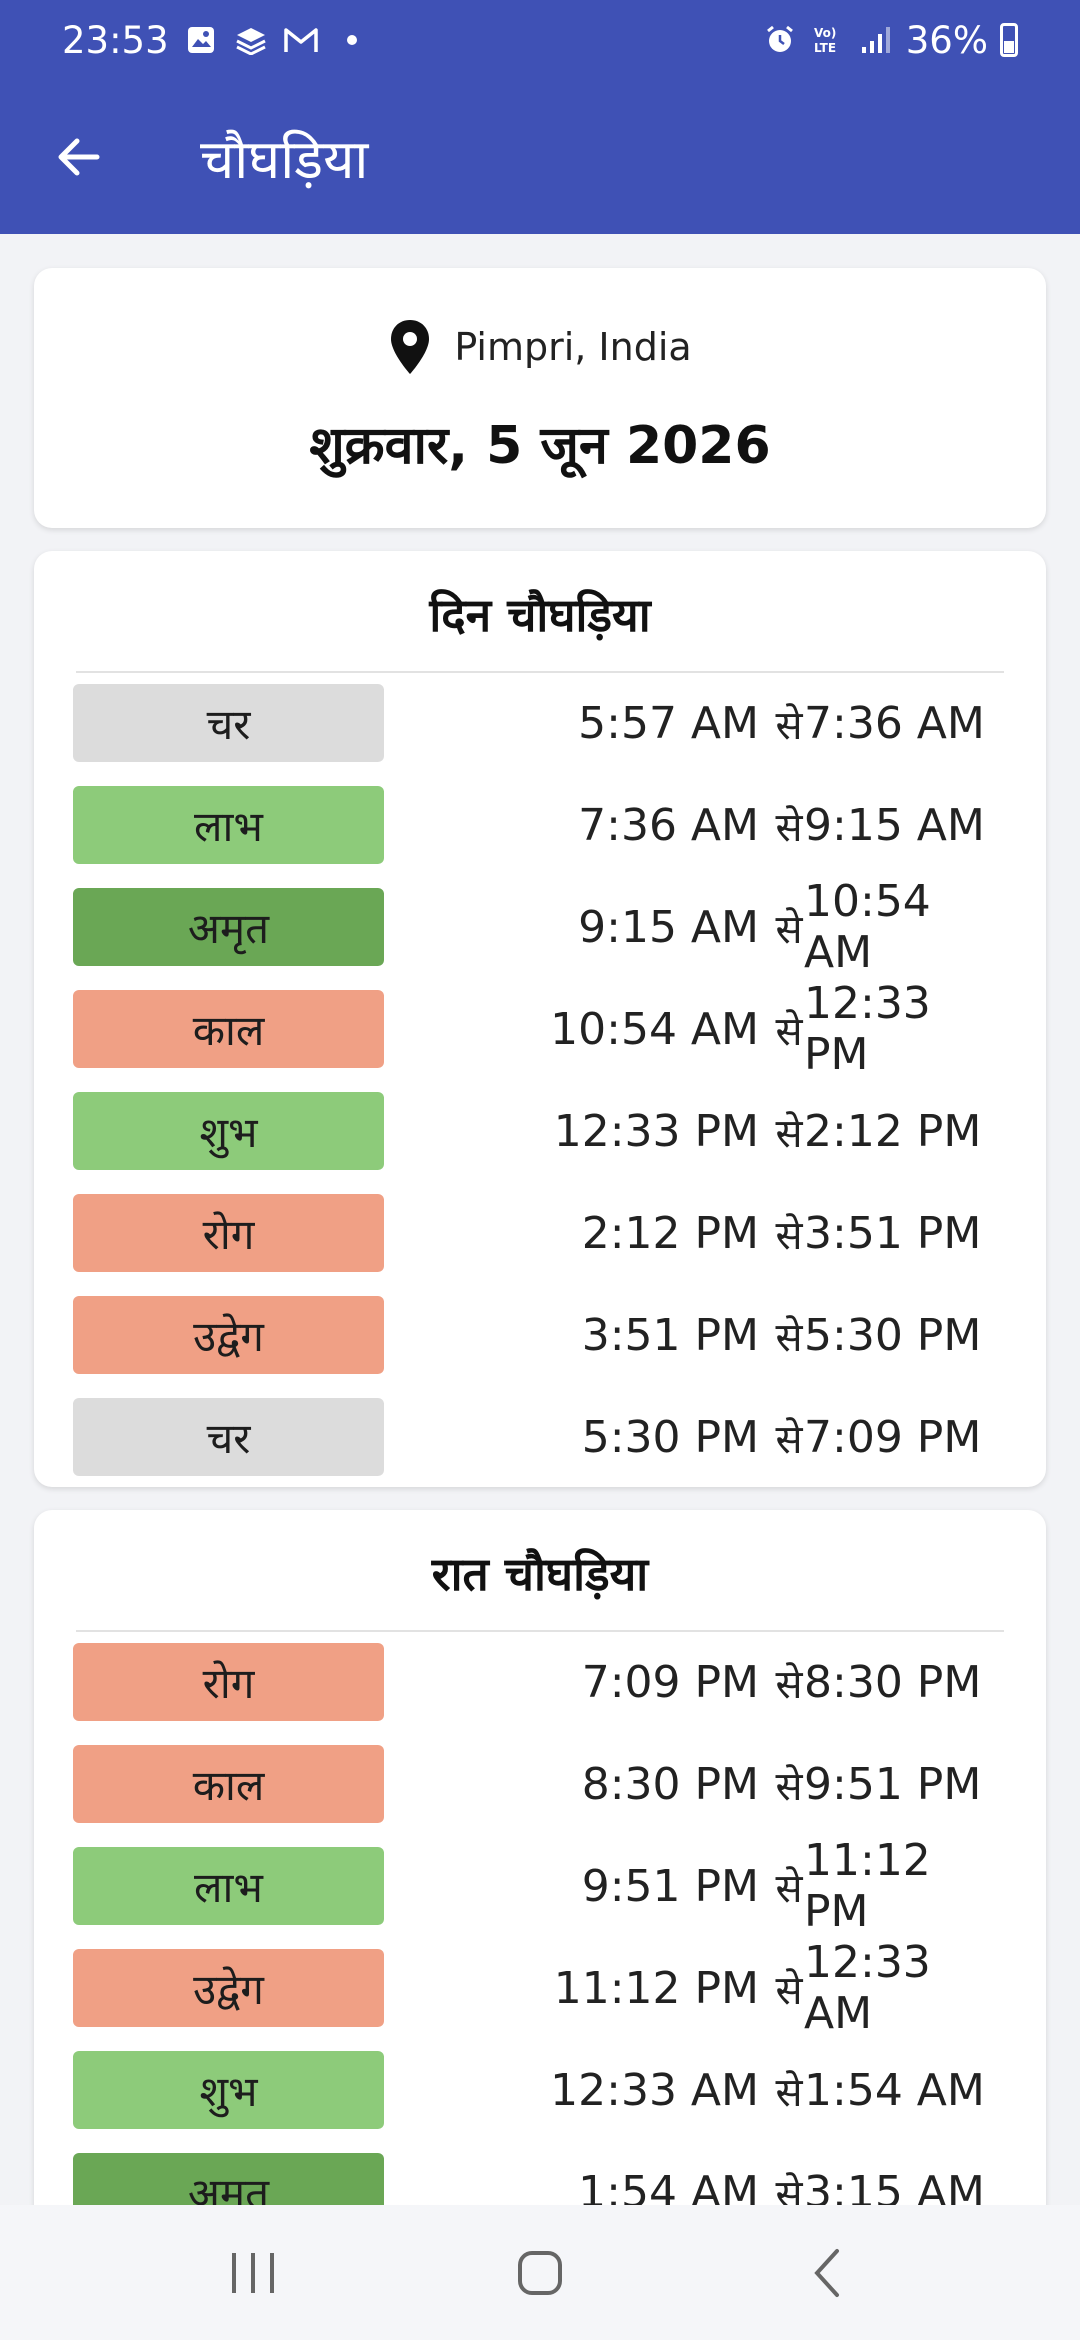  What do you see at coordinates (656, 1131) in the screenshot?
I see `start-time: 12:33 PM` at bounding box center [656, 1131].